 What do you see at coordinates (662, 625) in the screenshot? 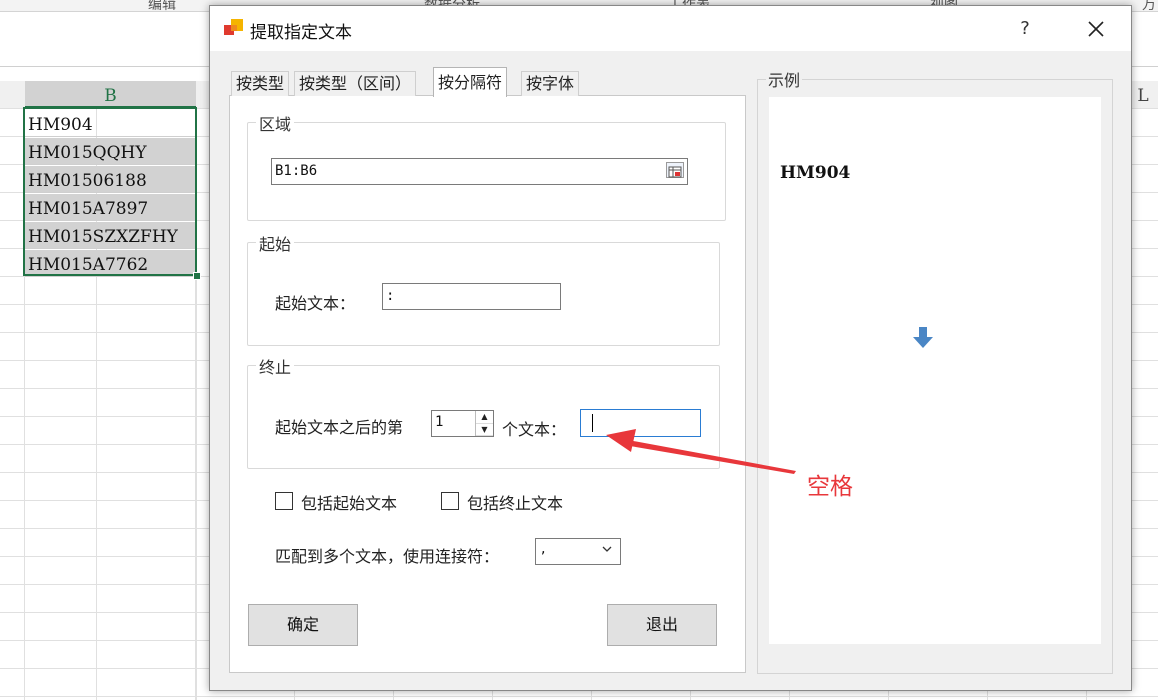
I see `exit-button: 退出` at bounding box center [662, 625].